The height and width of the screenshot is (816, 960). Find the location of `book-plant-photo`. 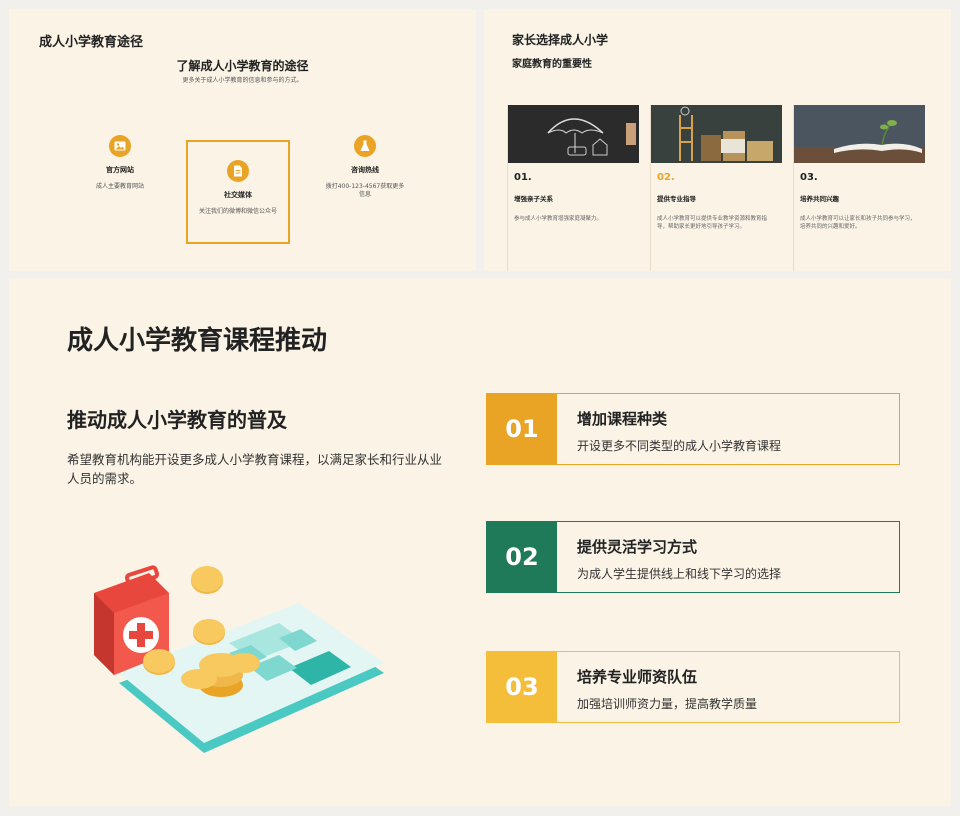

book-plant-photo is located at coordinates (859, 134).